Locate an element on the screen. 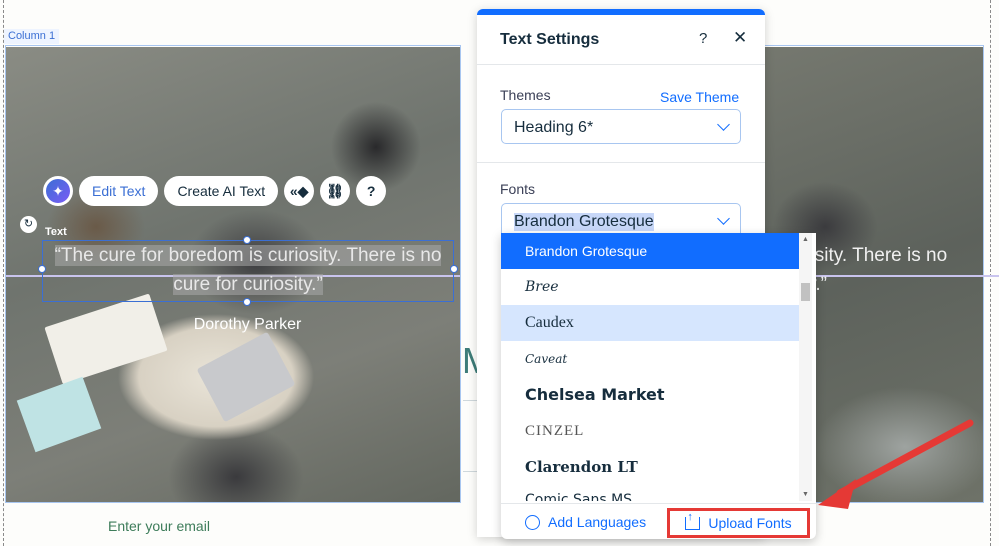  themes-label: Themes is located at coordinates (525, 95).